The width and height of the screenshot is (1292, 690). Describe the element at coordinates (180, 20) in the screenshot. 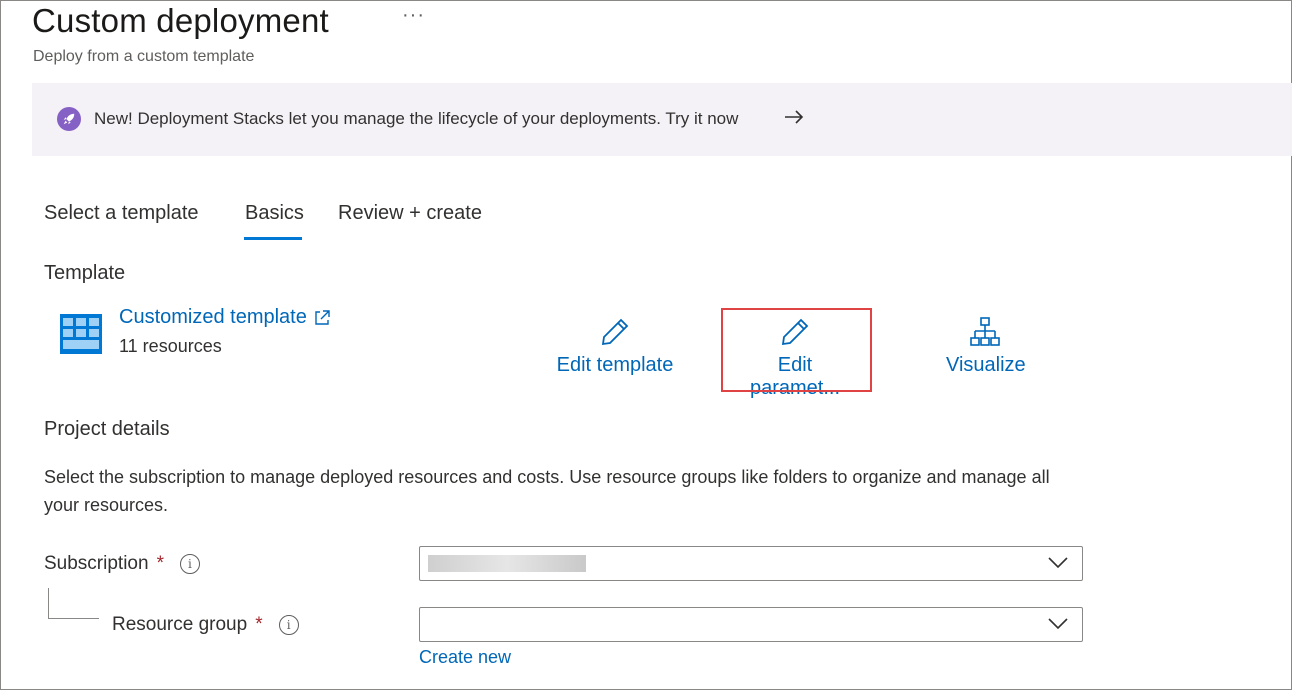

I see `page-title: Custom deployment` at that location.